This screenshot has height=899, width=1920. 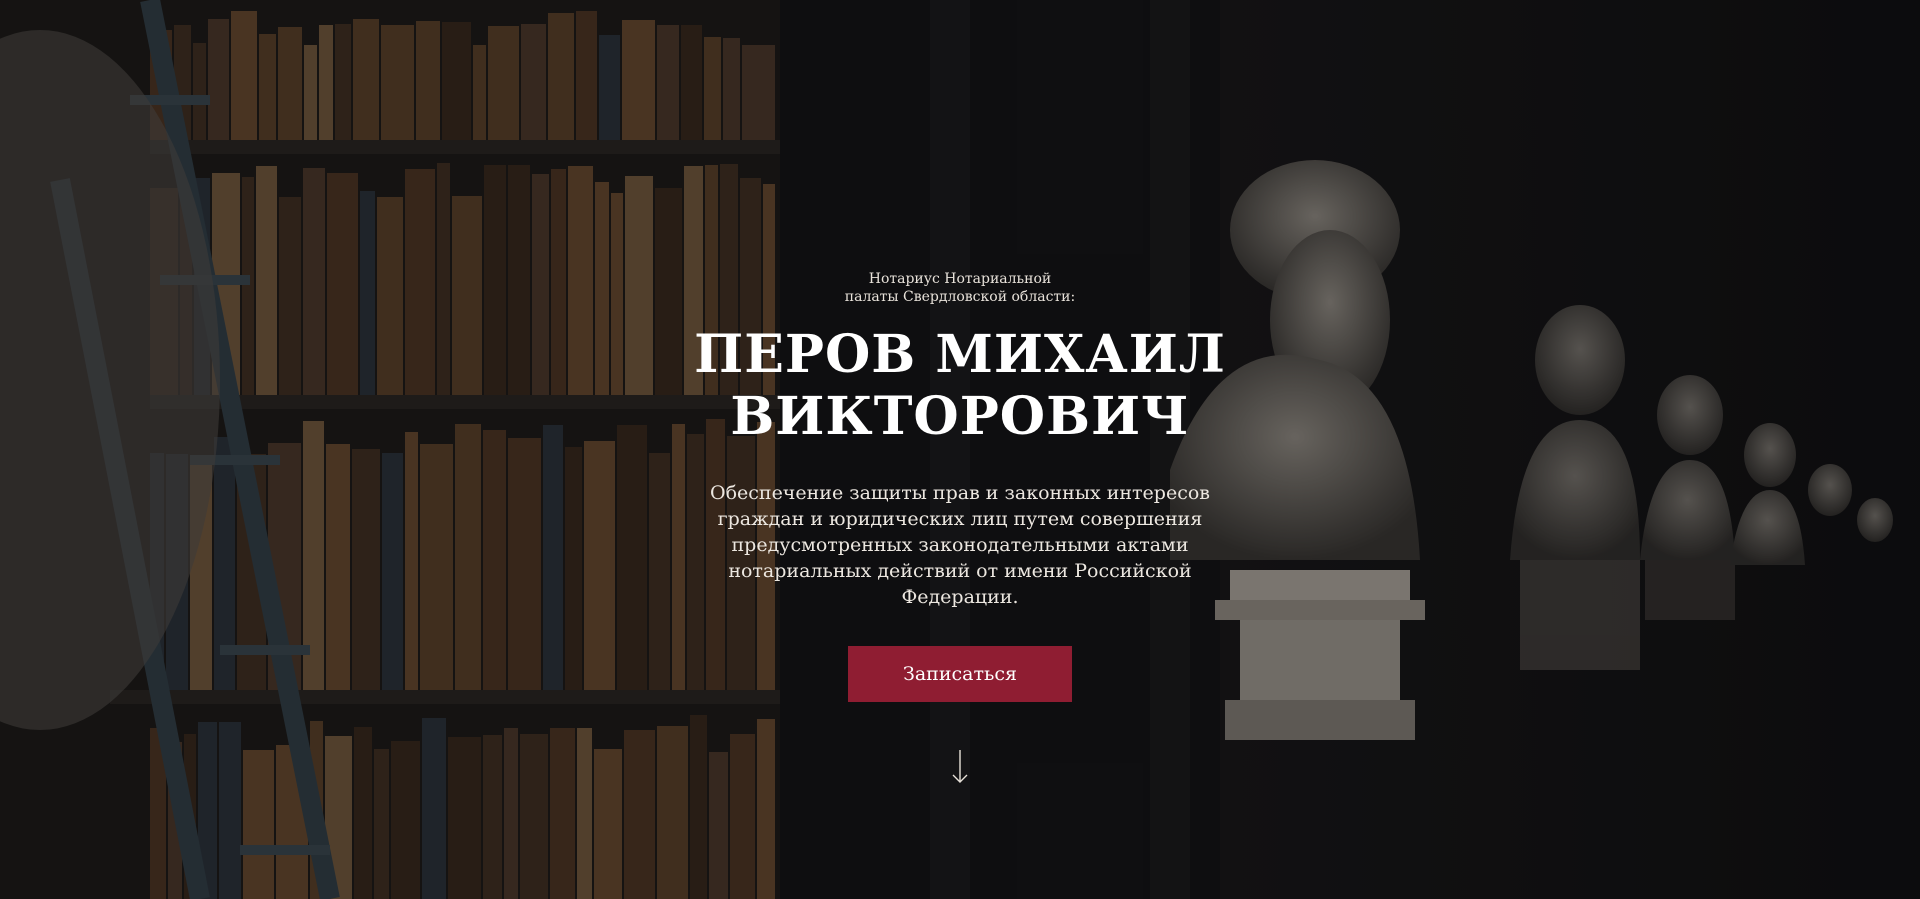 What do you see at coordinates (960, 354) in the screenshot?
I see `hero-title-line-1: ПЕРОВ МИХАИЛ` at bounding box center [960, 354].